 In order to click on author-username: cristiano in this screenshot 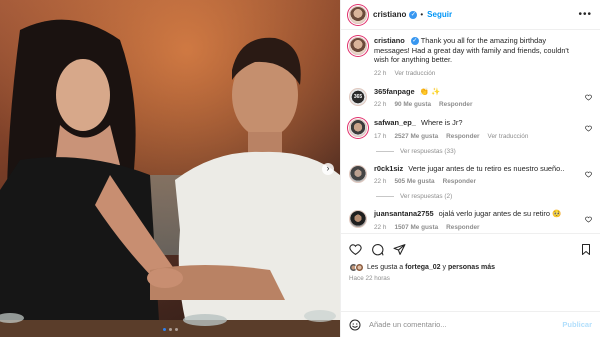, I will do `click(389, 14)`.